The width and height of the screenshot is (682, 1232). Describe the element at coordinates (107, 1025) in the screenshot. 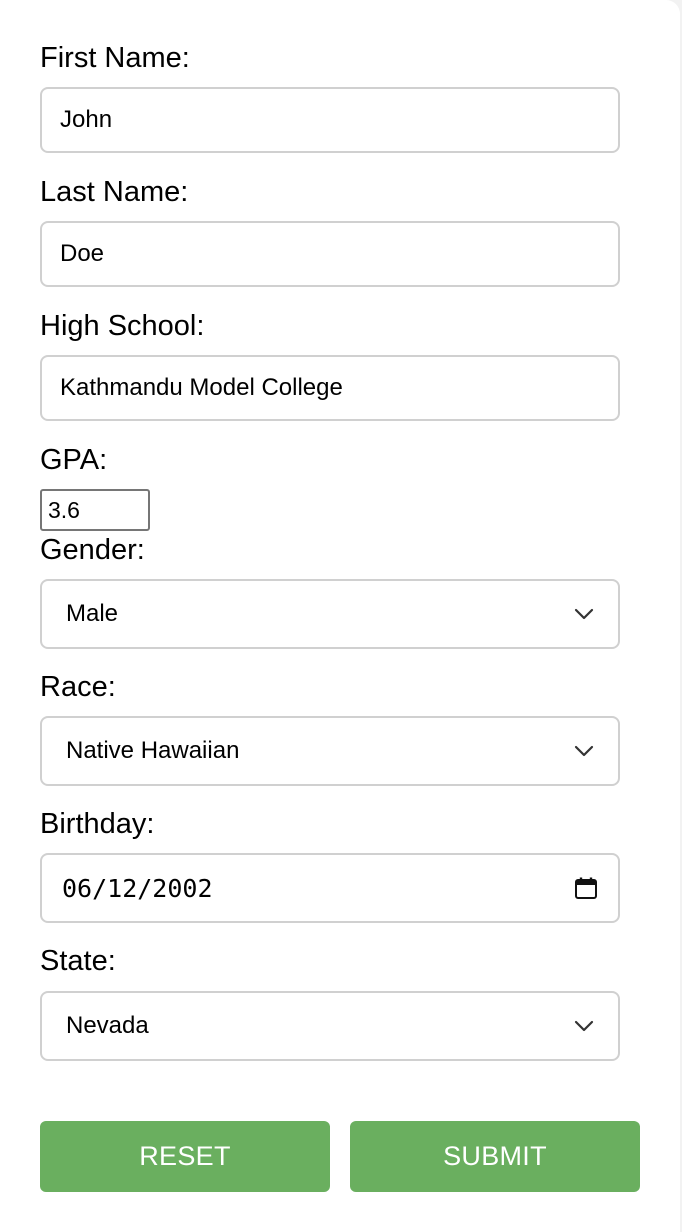

I see `state-value: Nevada` at that location.